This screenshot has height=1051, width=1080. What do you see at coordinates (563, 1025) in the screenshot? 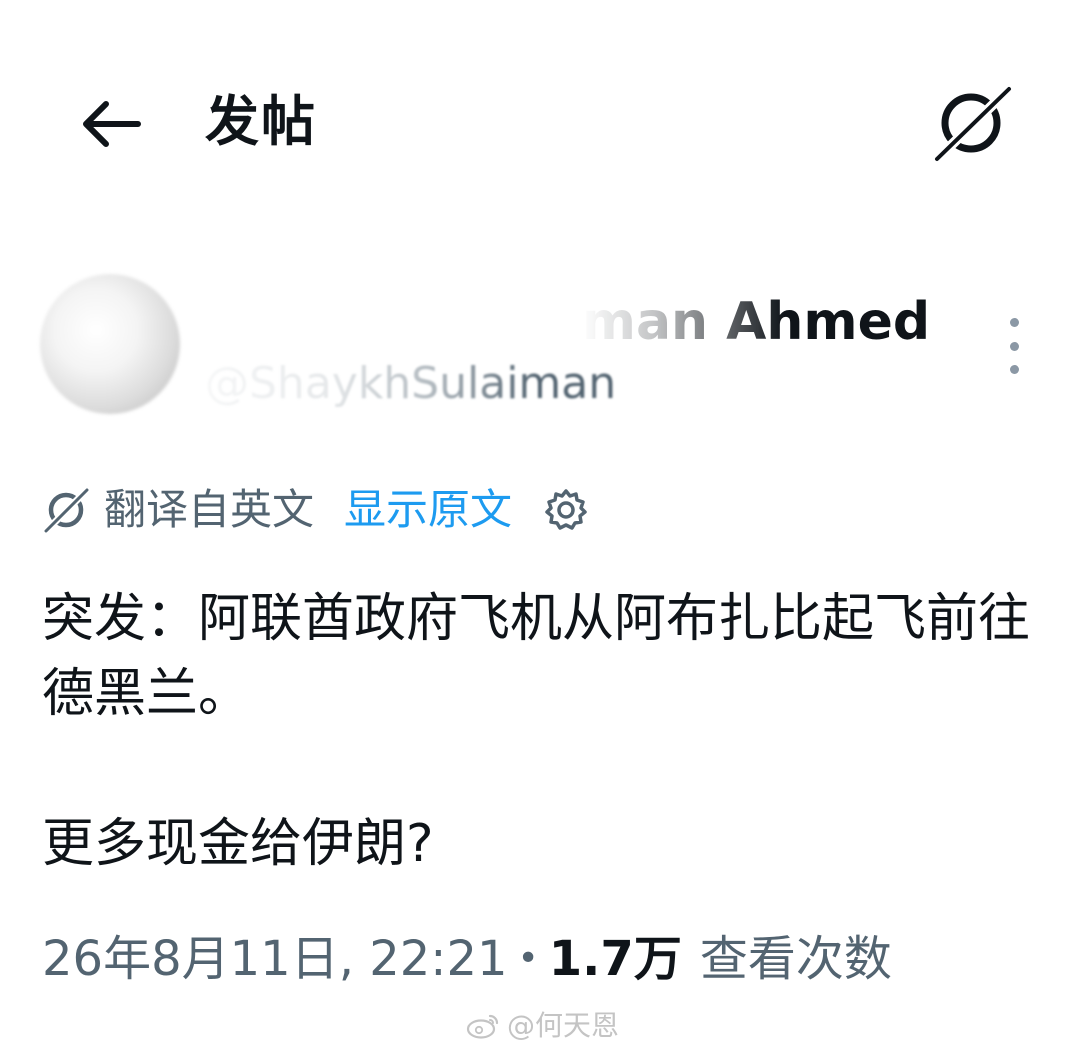
I see `watermark-text: @何天恩` at bounding box center [563, 1025].